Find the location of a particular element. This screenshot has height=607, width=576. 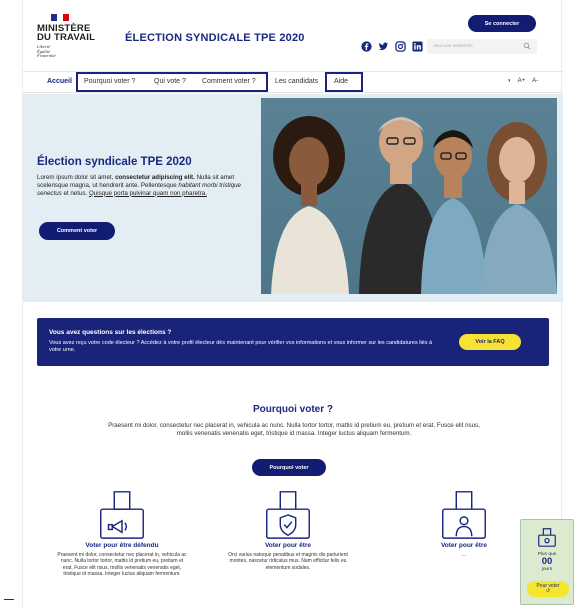

font-decrease-button: A- is located at coordinates (535, 81).